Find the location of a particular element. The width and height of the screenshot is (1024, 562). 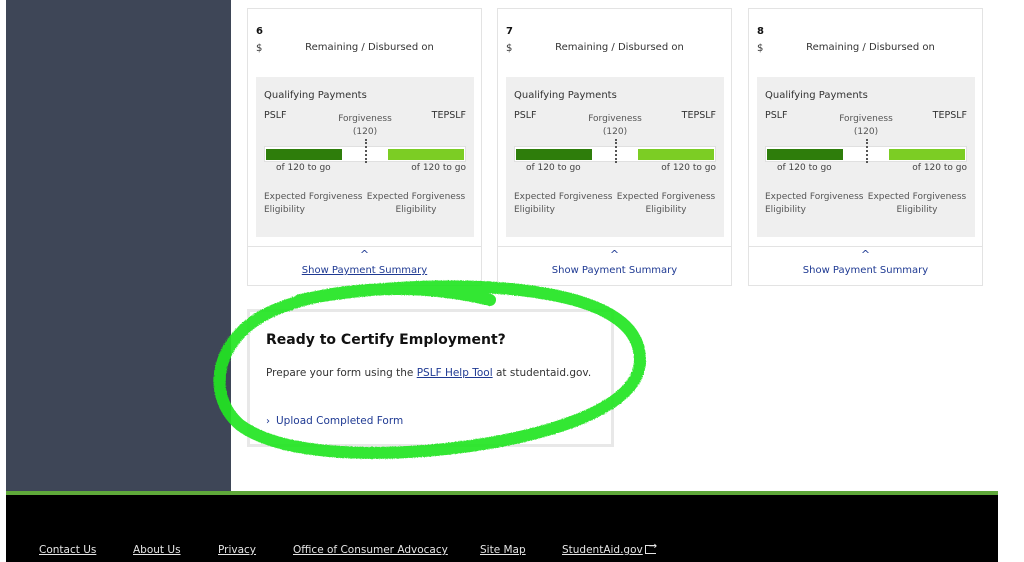

studentaid-link-text: StudentAid.gov is located at coordinates (602, 550).